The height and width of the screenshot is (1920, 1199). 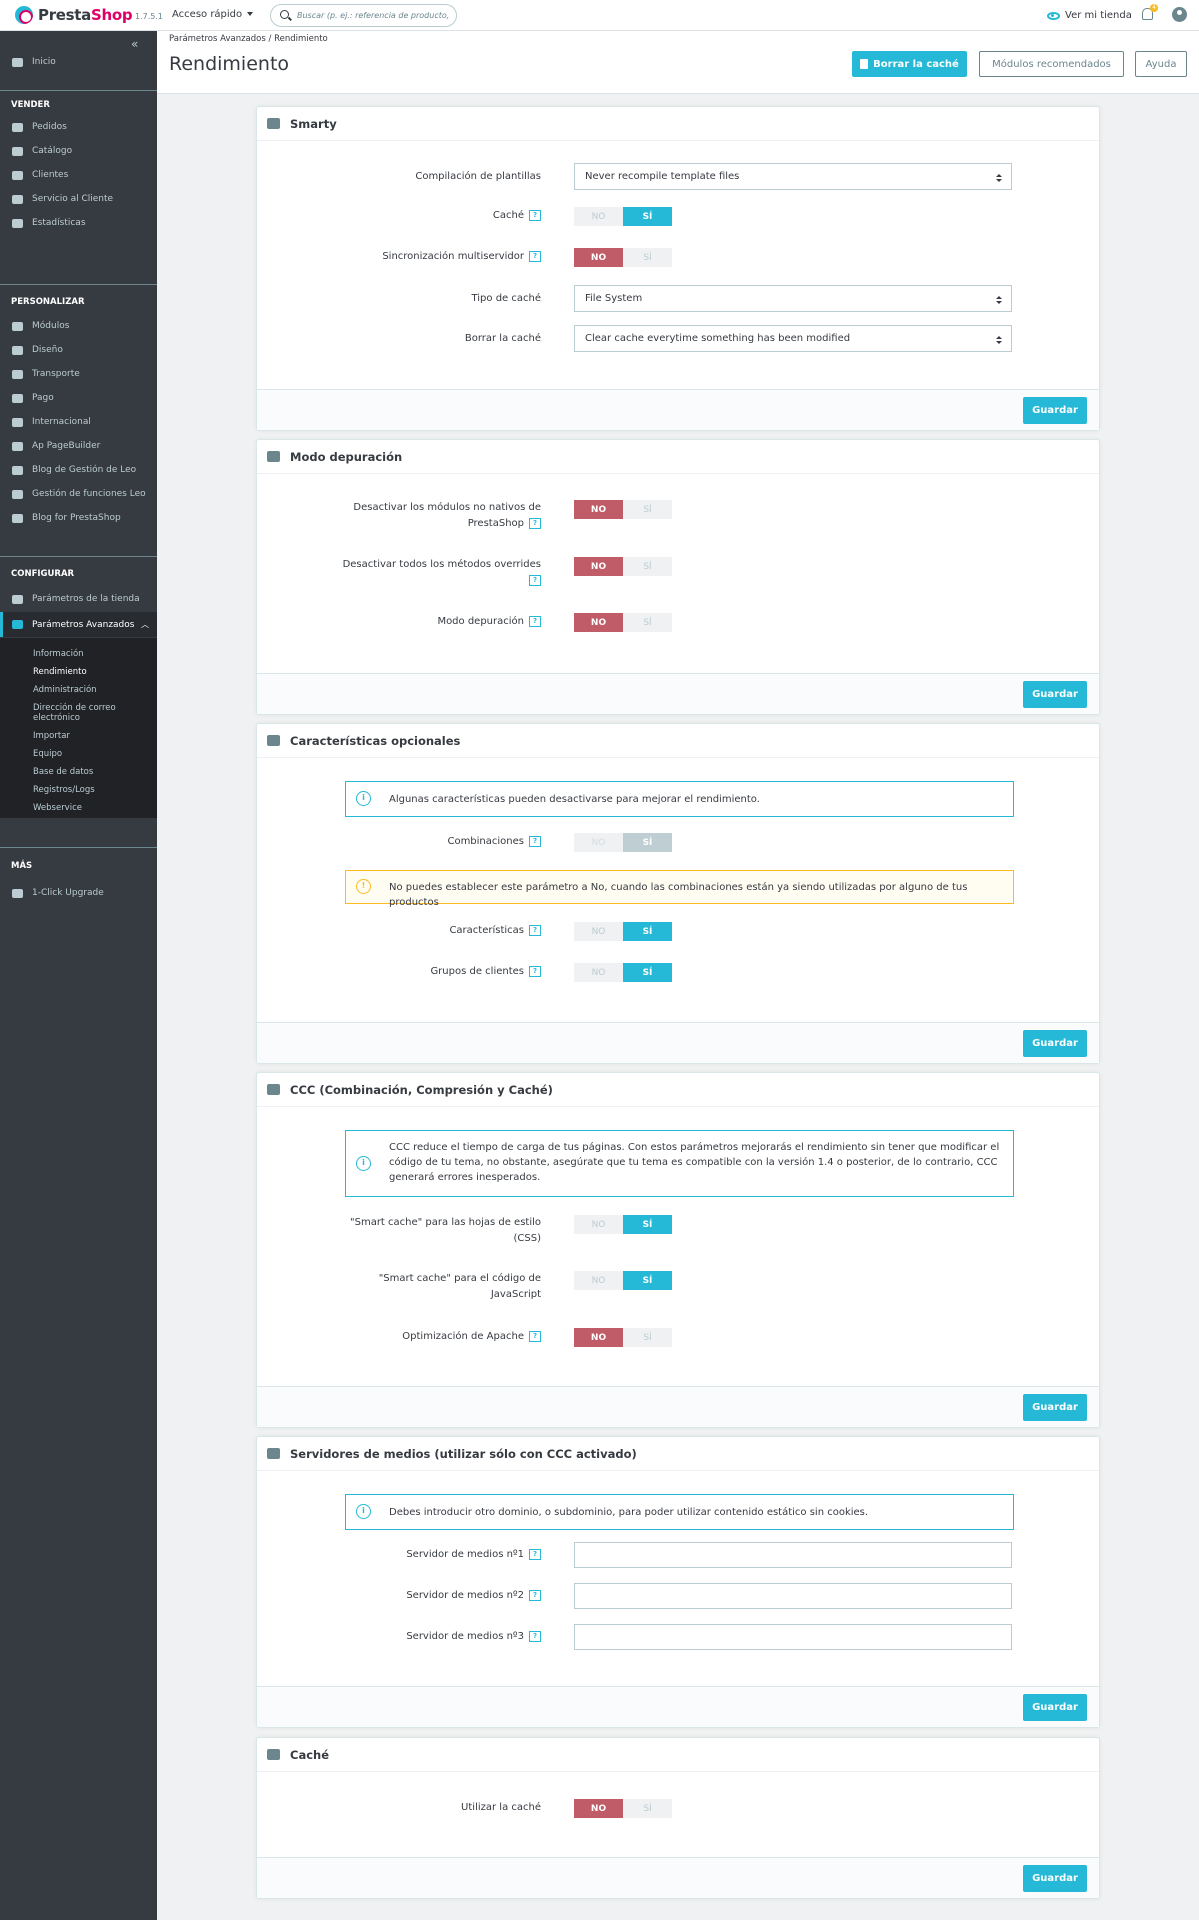 I want to click on help-button: Ayuda, so click(x=1161, y=64).